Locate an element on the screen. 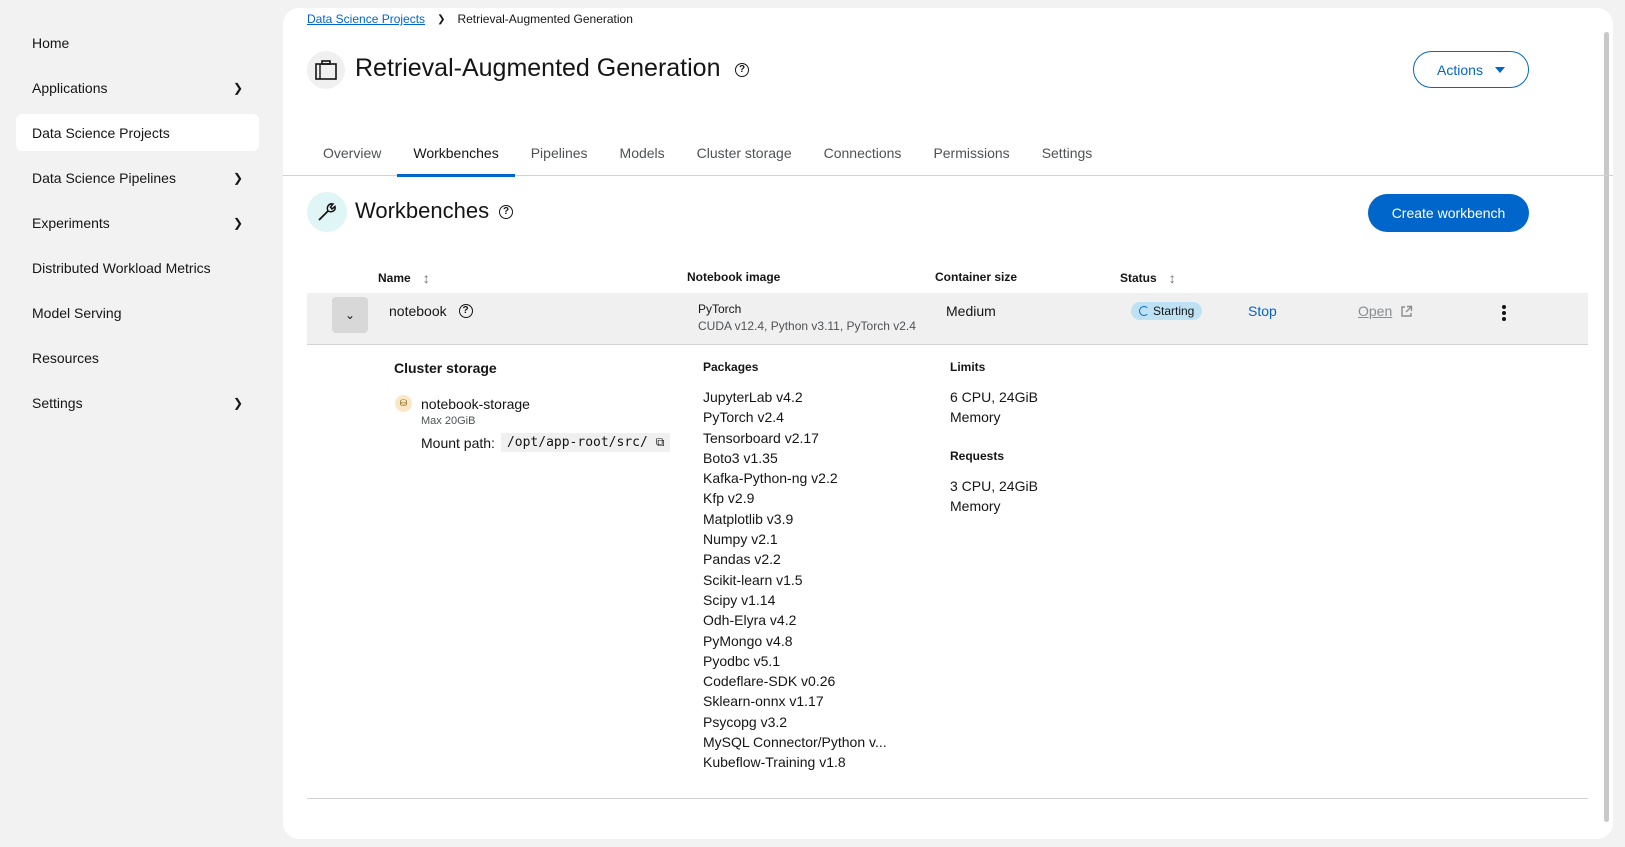 Image resolution: width=1625 pixels, height=847 pixels. mount-label: Mount path: is located at coordinates (458, 442).